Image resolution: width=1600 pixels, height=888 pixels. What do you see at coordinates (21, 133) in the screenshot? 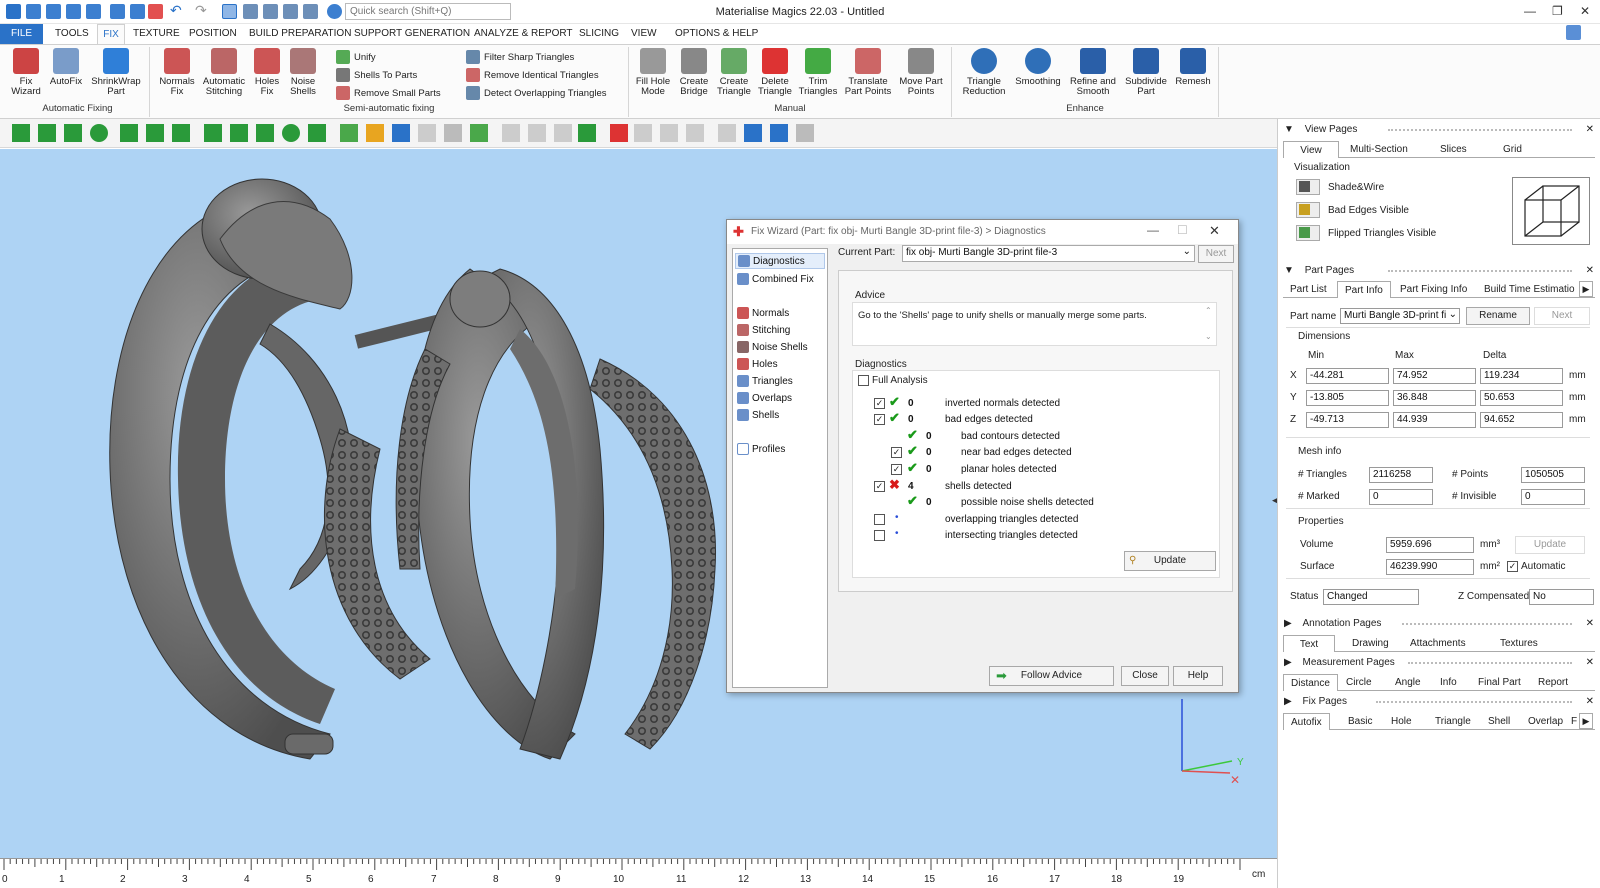
I see `mark-triangle-icon` at bounding box center [21, 133].